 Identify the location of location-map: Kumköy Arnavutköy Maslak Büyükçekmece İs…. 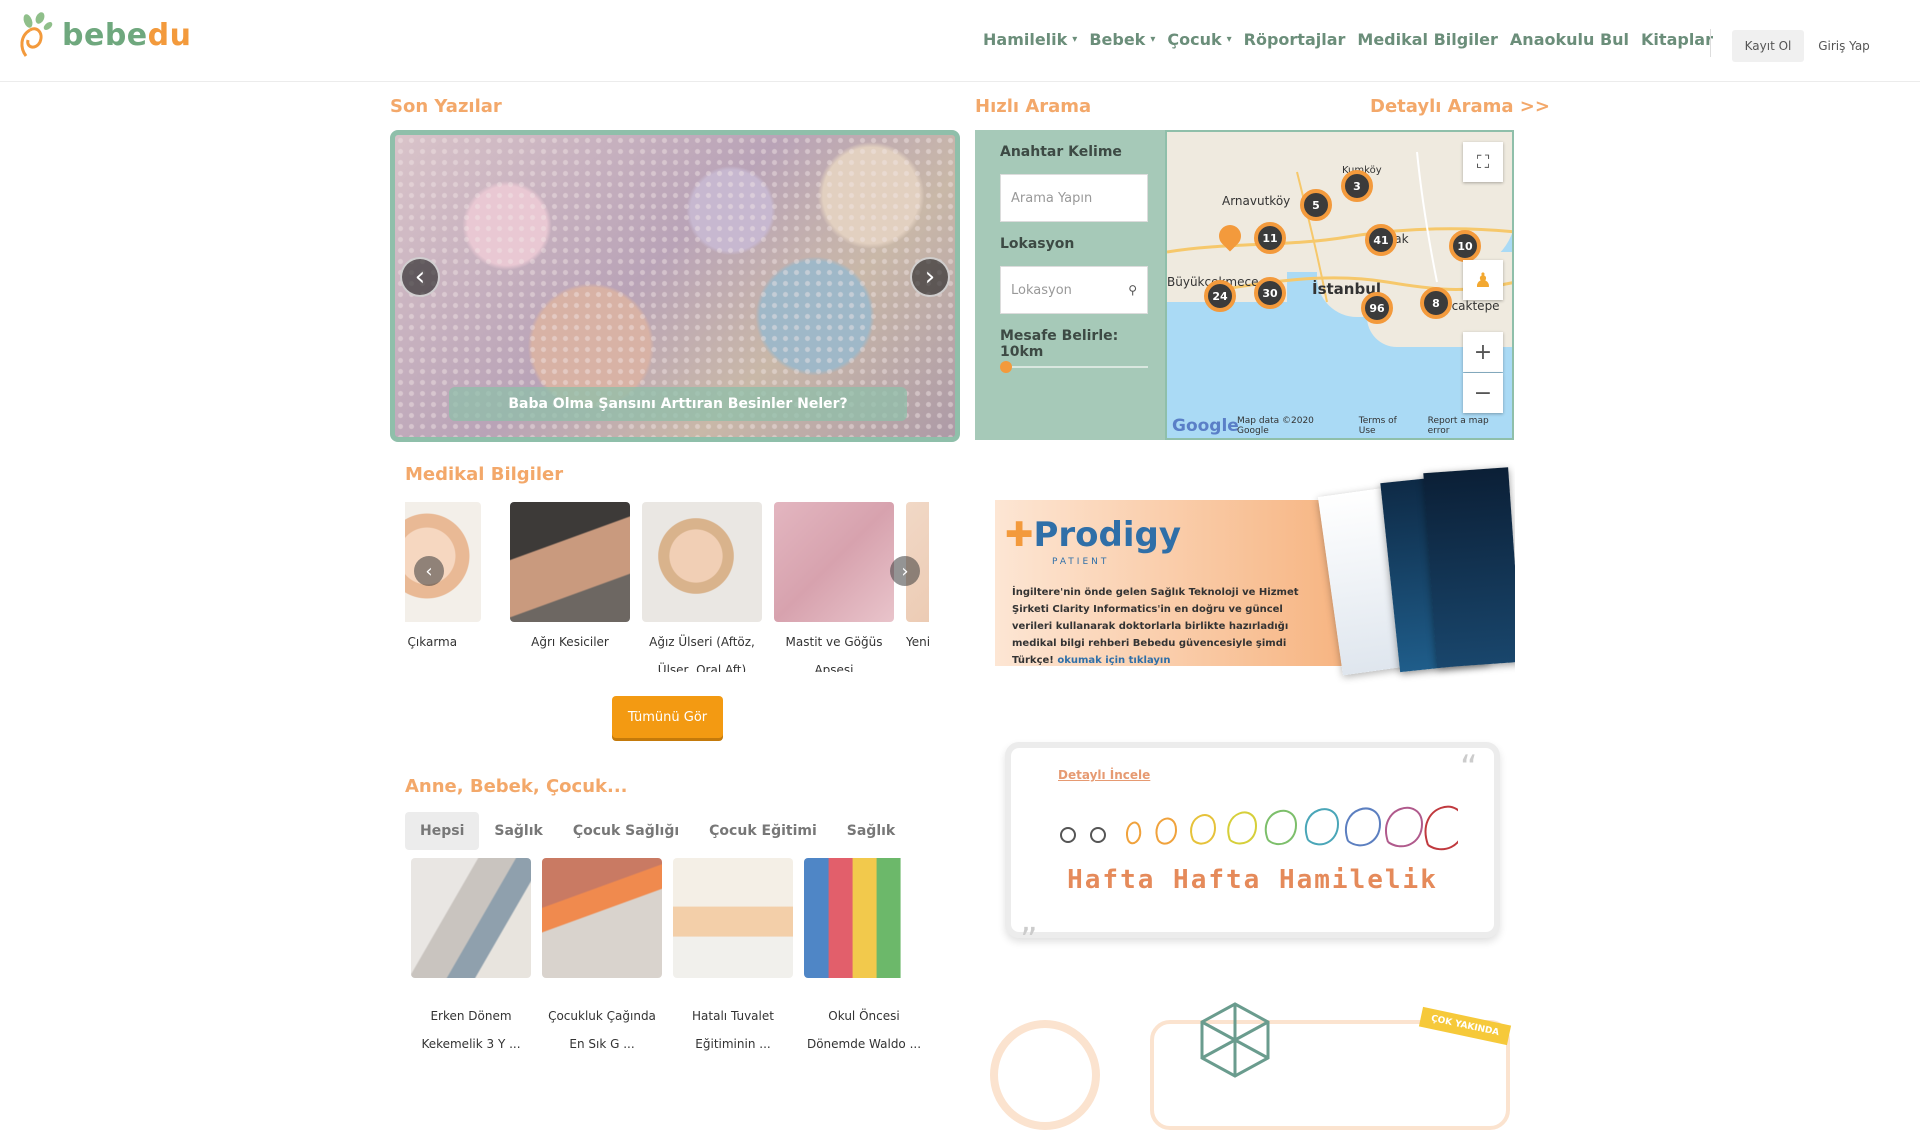
(1339, 285).